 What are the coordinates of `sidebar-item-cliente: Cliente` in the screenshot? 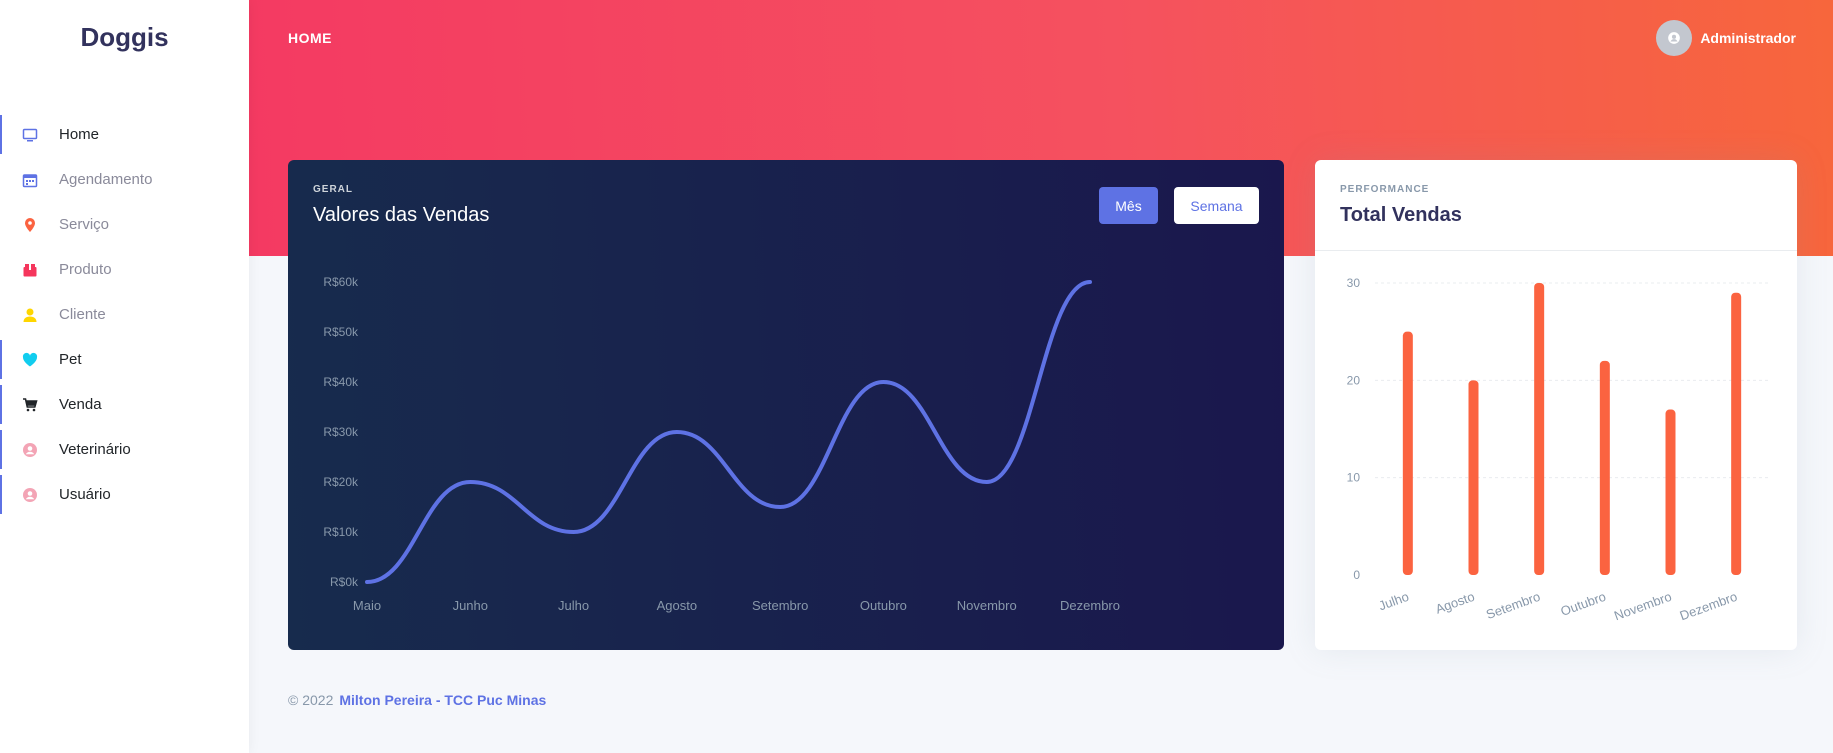 It's located at (124, 314).